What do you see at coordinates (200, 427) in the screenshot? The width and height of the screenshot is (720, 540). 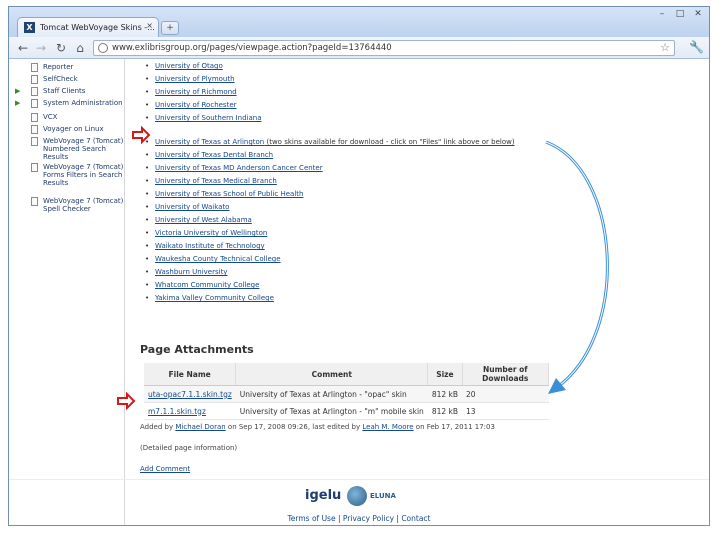 I see `author-link: Michael Doran` at bounding box center [200, 427].